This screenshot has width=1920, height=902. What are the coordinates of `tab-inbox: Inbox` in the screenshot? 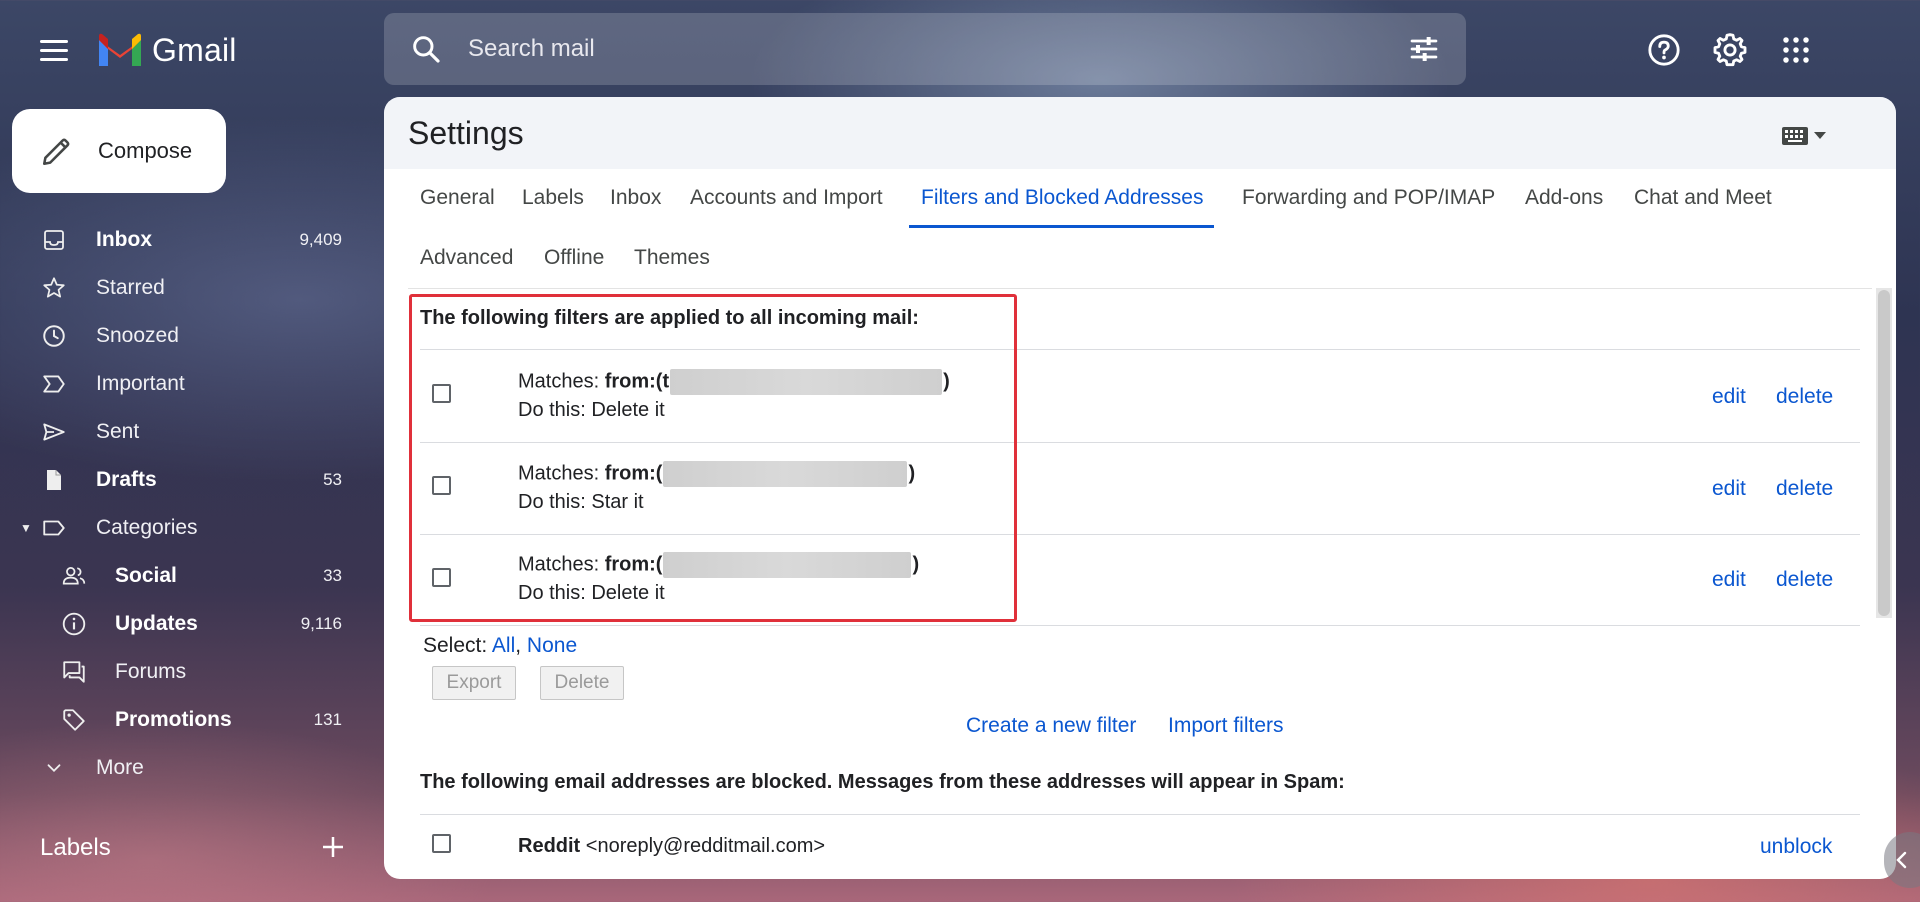 It's located at (635, 198).